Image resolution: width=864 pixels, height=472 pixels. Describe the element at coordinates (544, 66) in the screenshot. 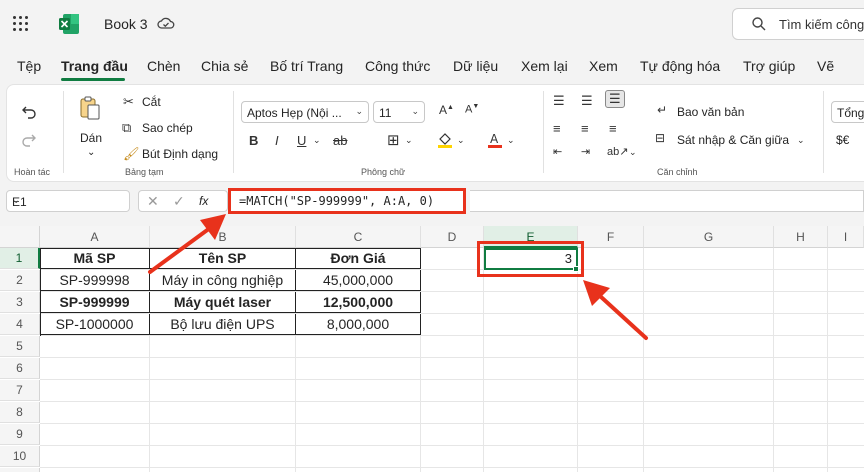

I see `tab-review: Xem lại` at that location.